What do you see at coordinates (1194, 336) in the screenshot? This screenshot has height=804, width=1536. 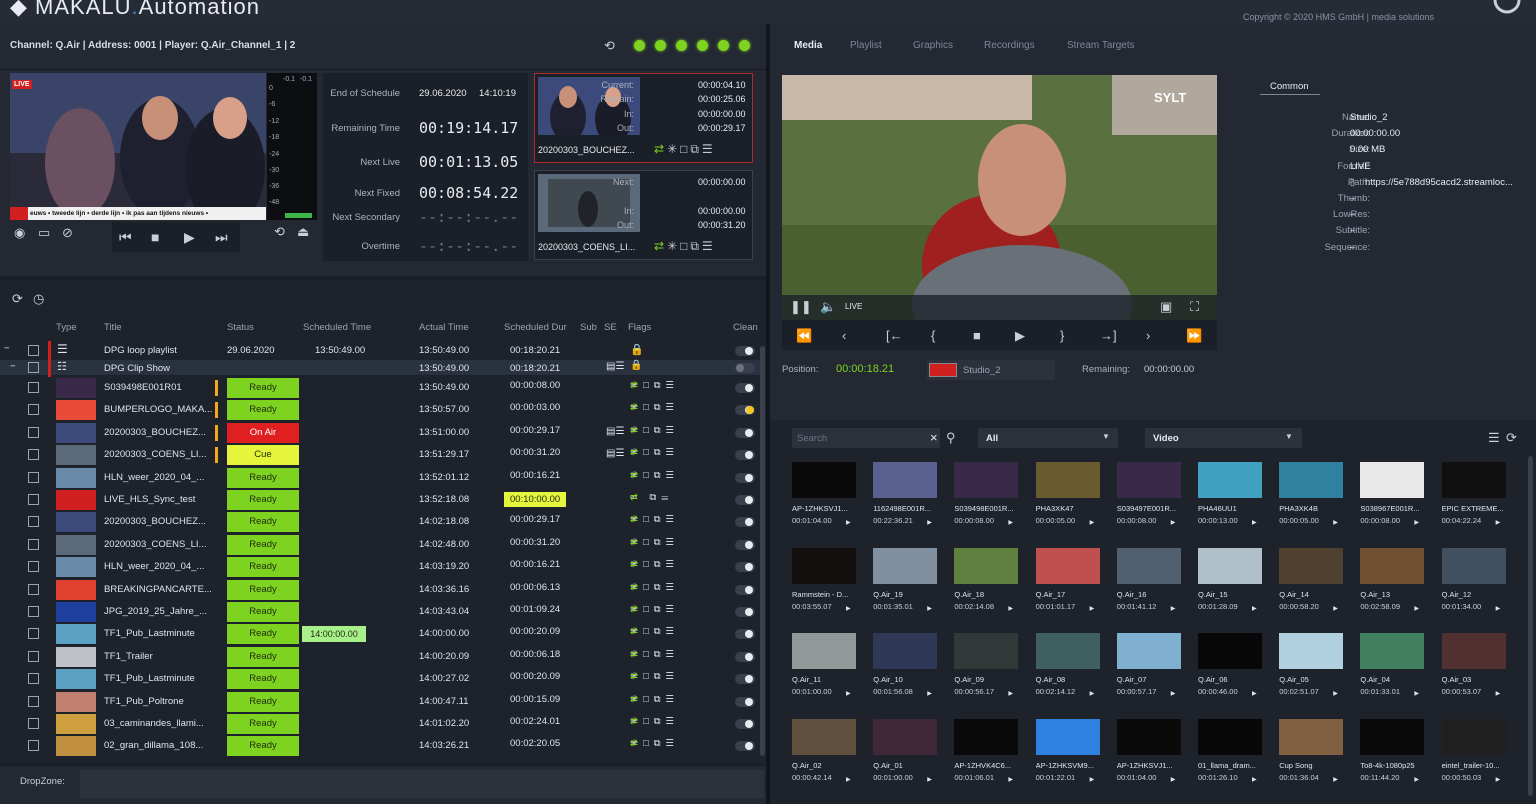 I see `fast-forward-icon: ⏩` at bounding box center [1194, 336].